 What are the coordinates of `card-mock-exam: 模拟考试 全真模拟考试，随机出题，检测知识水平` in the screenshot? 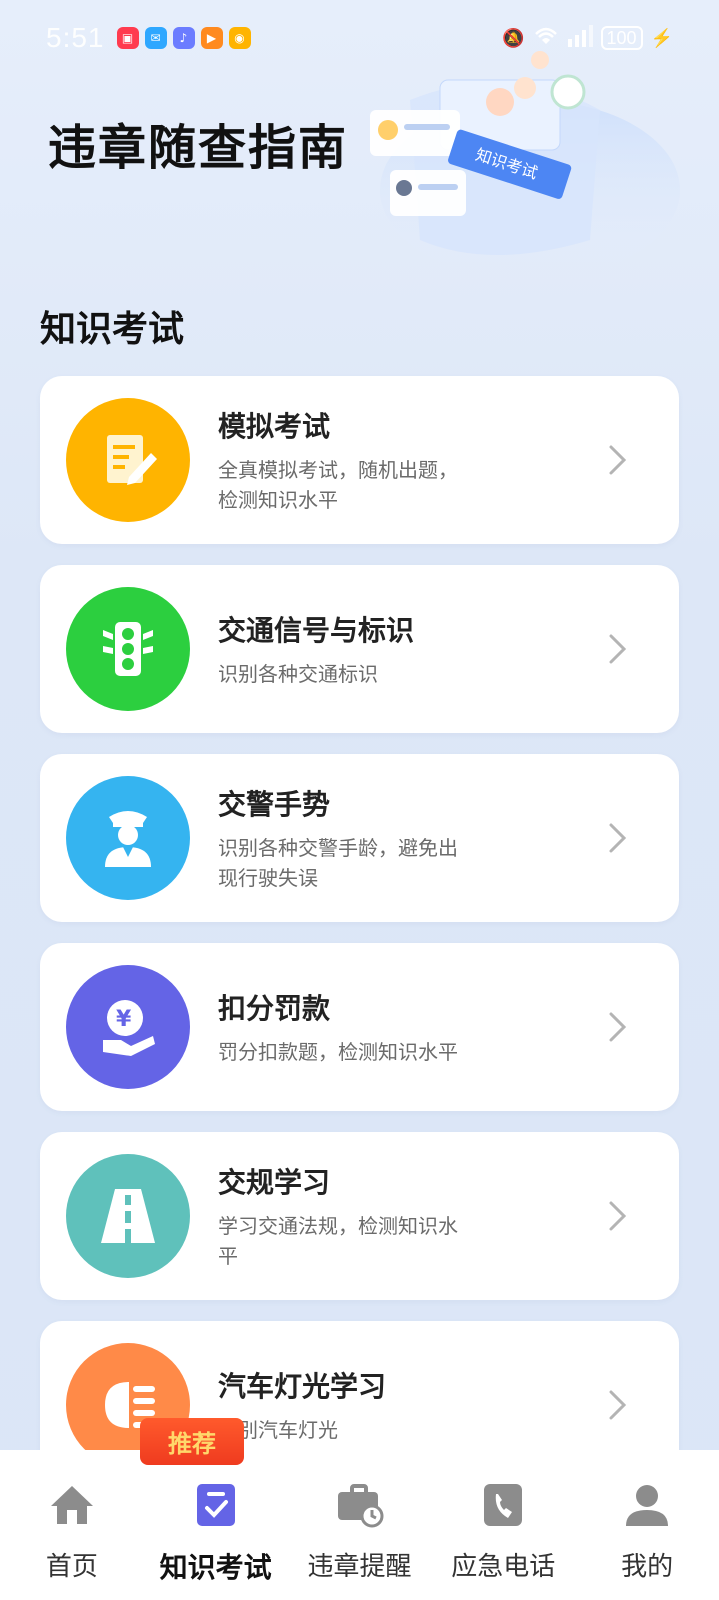 It's located at (359, 460).